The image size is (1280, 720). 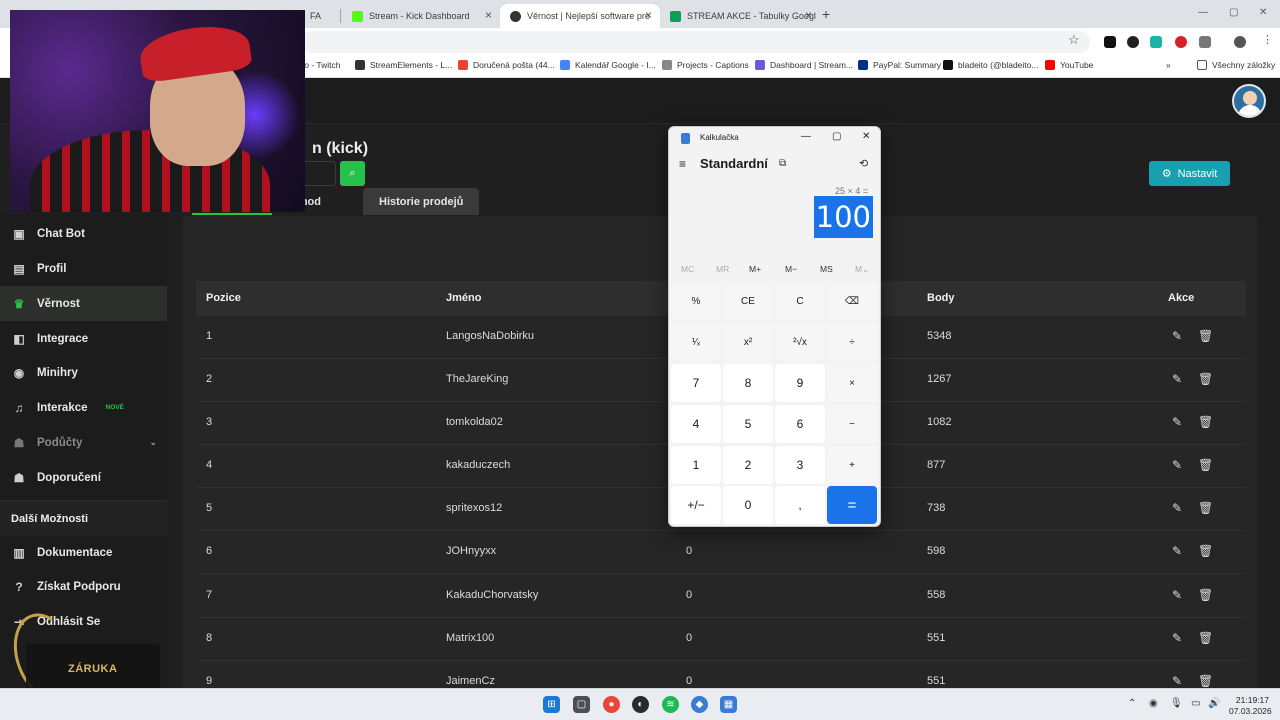 I want to click on sidebar-item-poducty: ☗ Podůčty ⌄, so click(x=83, y=442).